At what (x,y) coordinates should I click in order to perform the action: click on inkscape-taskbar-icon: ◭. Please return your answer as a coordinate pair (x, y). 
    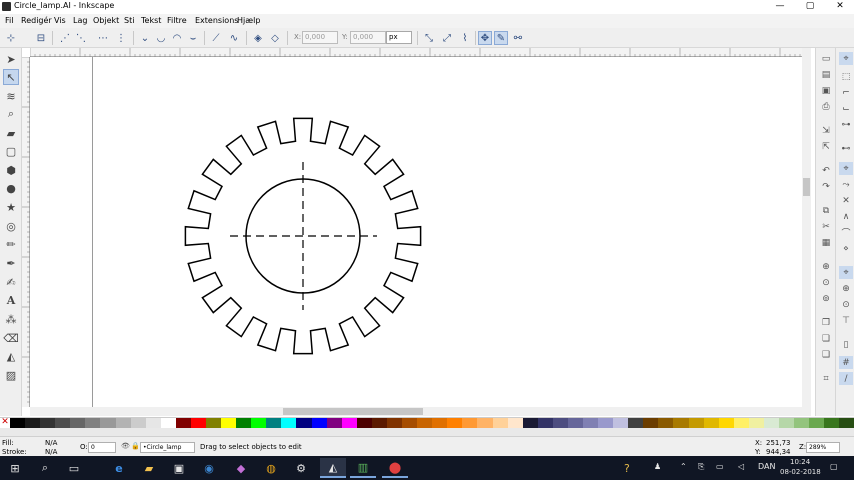
    Looking at the image, I should click on (333, 468).